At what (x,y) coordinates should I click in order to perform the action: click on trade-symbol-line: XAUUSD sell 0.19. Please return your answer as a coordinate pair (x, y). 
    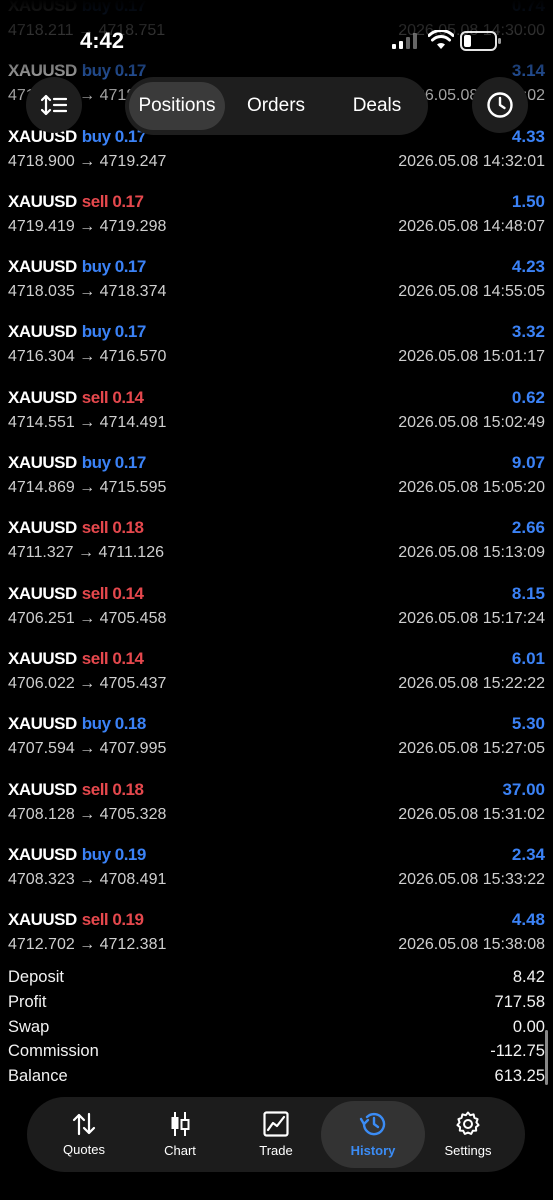
    Looking at the image, I should click on (76, 920).